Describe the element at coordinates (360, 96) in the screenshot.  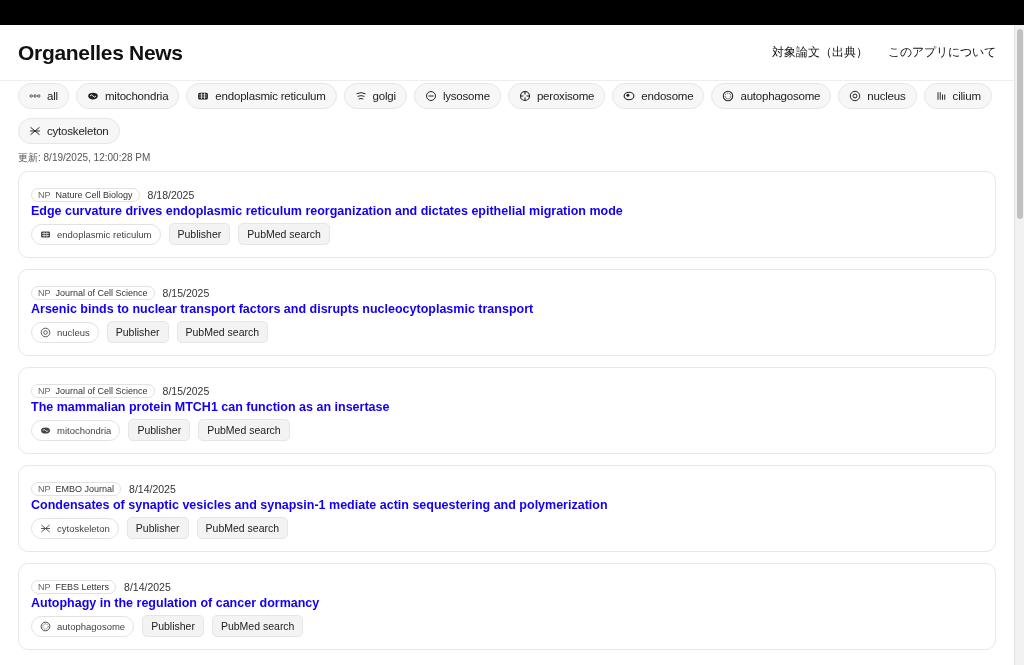
I see `stacked-arcs-icon` at that location.